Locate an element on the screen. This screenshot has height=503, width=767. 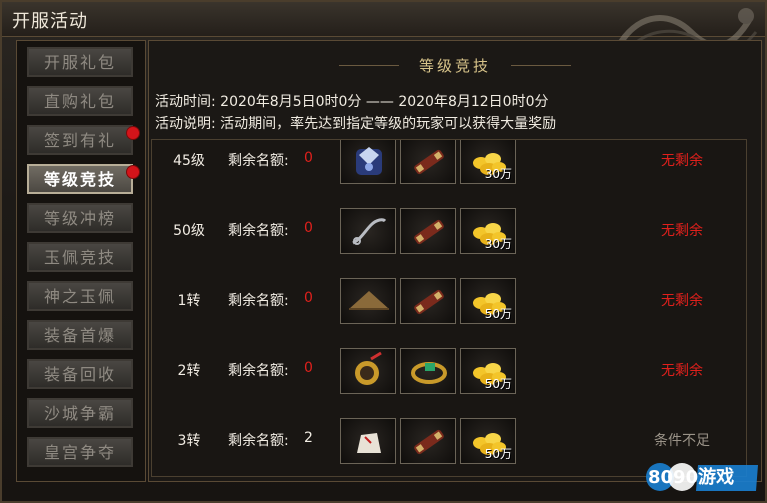
jade-bracelet-icon is located at coordinates (429, 373).